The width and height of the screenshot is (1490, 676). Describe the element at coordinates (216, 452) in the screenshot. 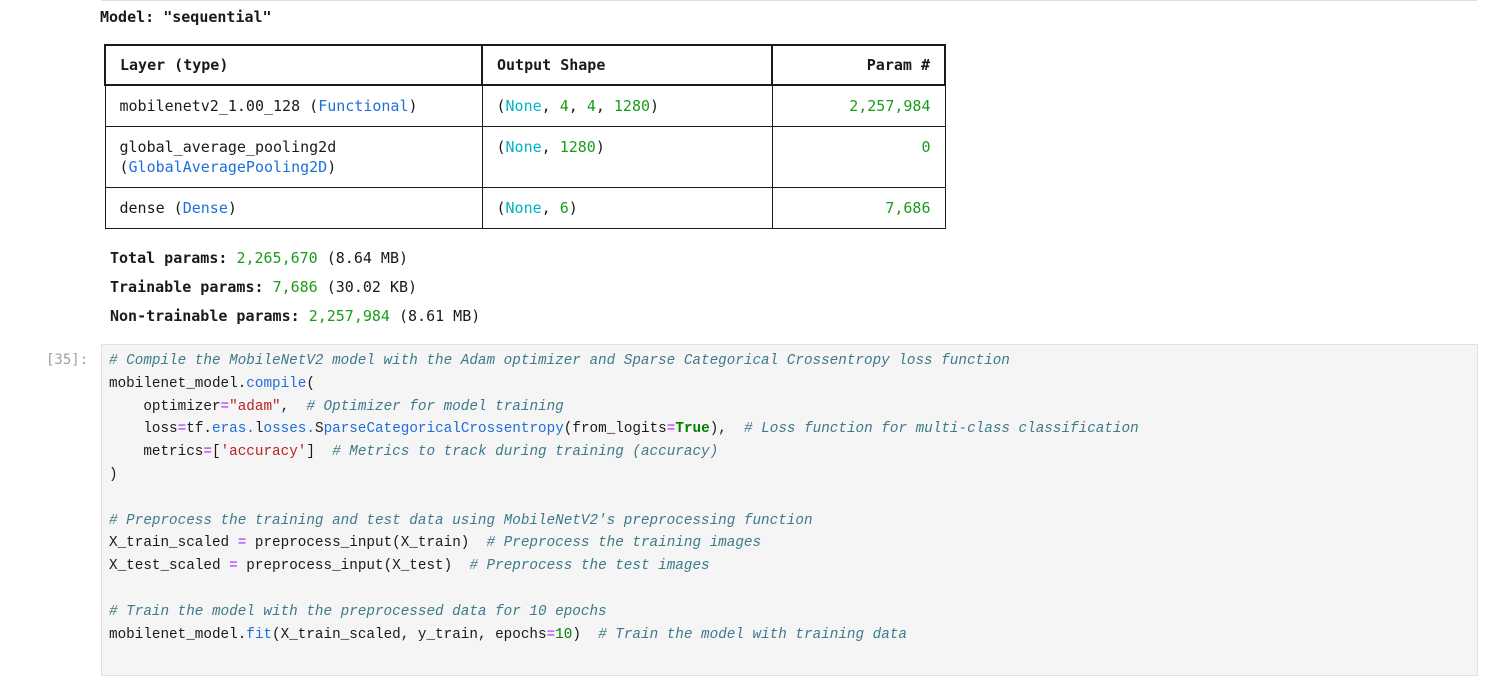

I see `code-segment: [` at that location.